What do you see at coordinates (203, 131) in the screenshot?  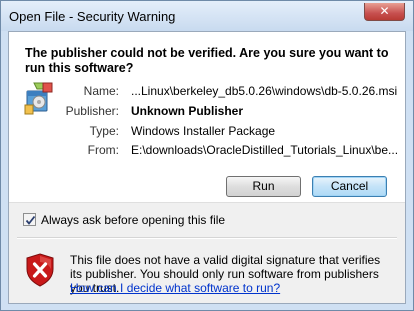 I see `type-value: Windows Installer Package` at bounding box center [203, 131].